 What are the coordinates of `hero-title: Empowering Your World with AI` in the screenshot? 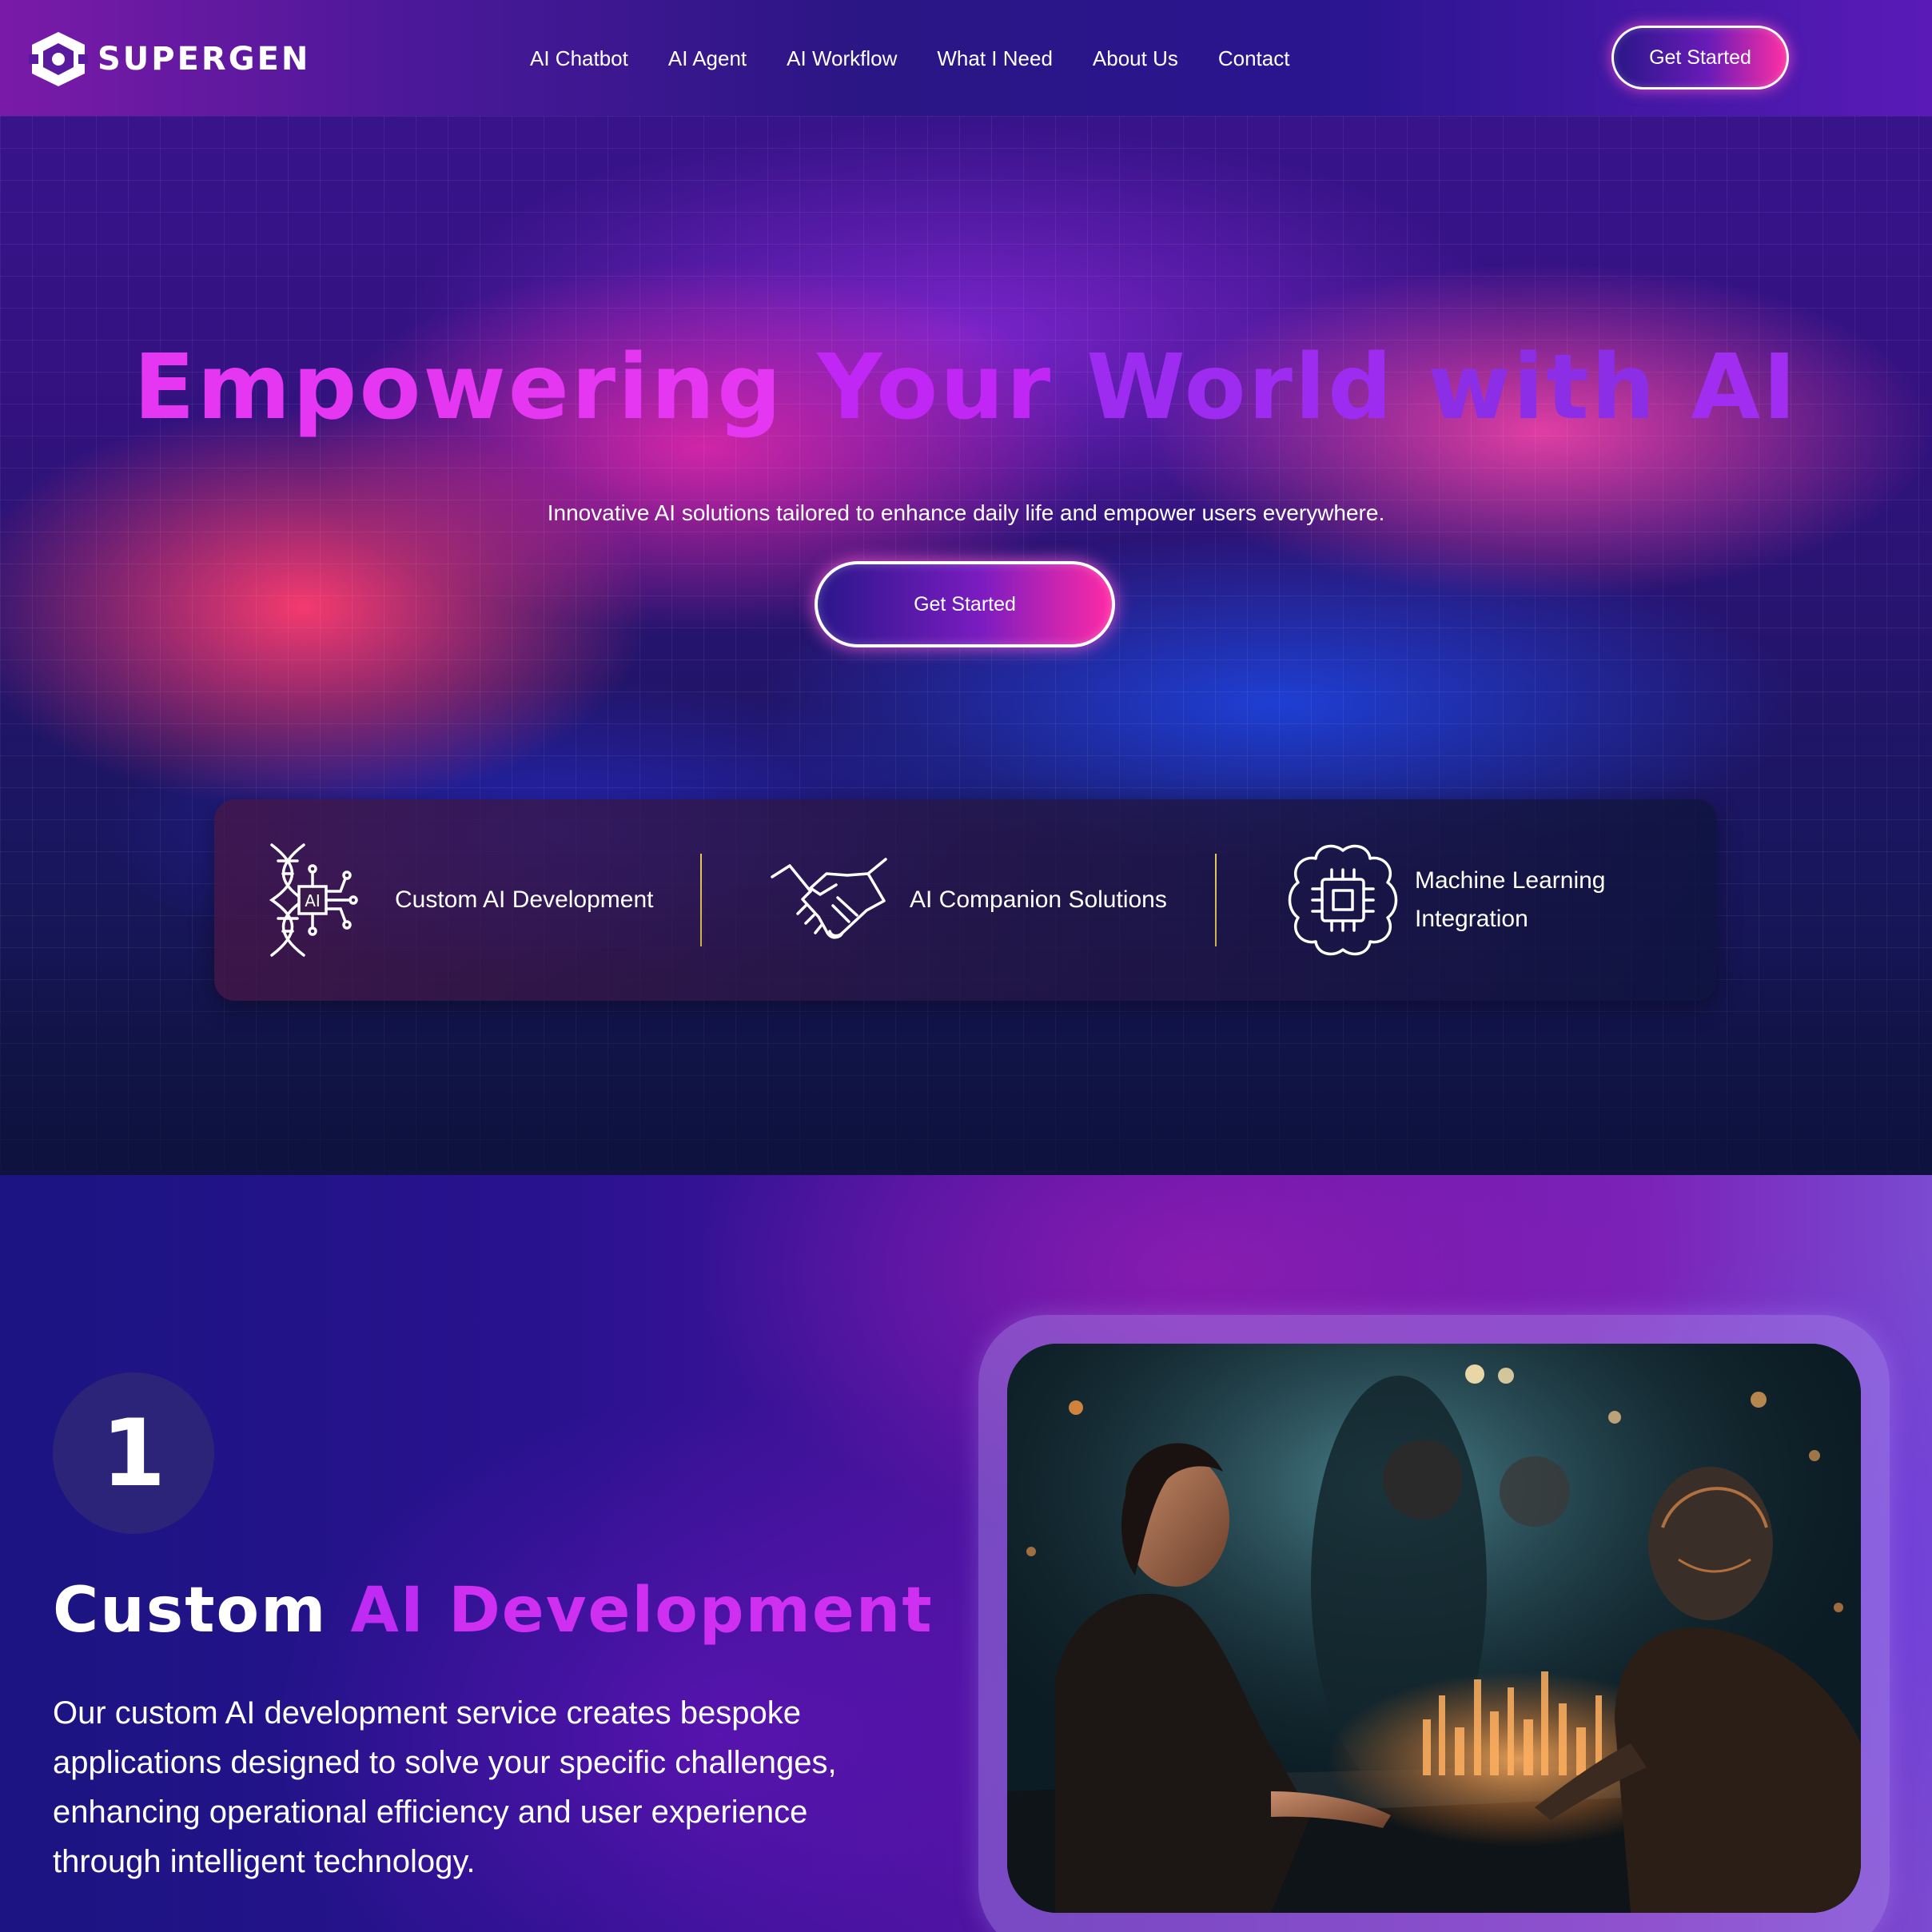 It's located at (966, 388).